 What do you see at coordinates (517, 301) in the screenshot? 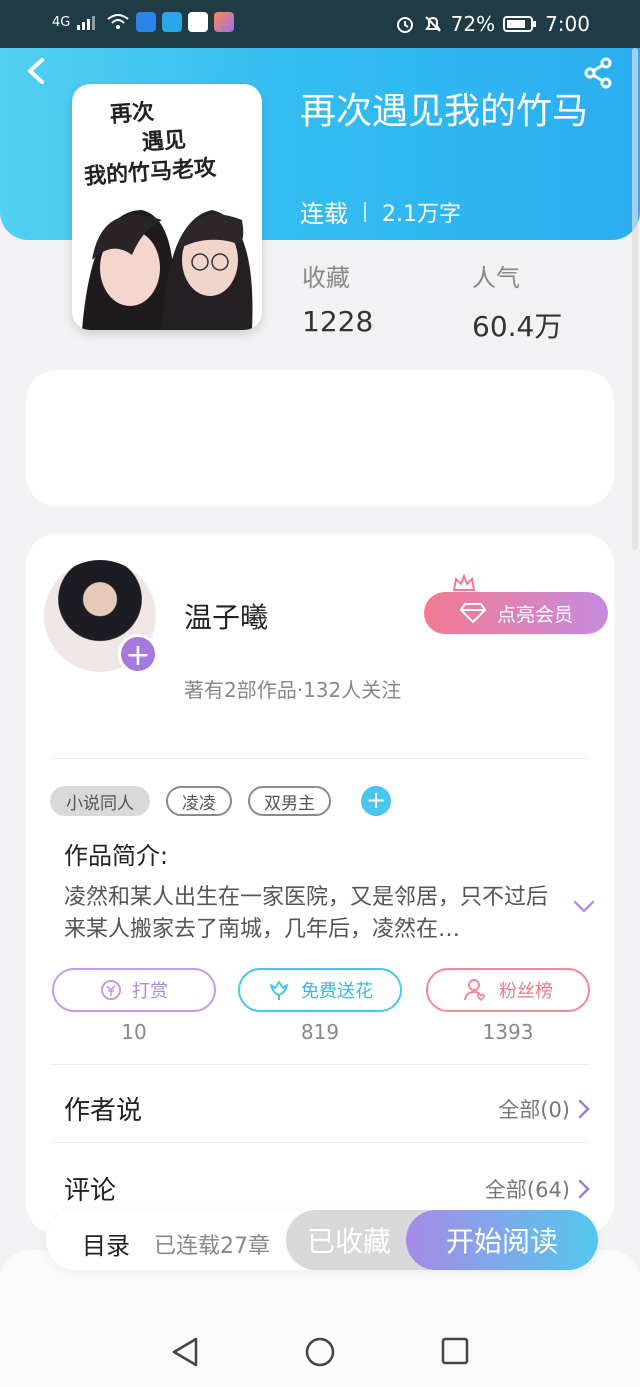
I see `popularity-stat: 人气 60.4万` at bounding box center [517, 301].